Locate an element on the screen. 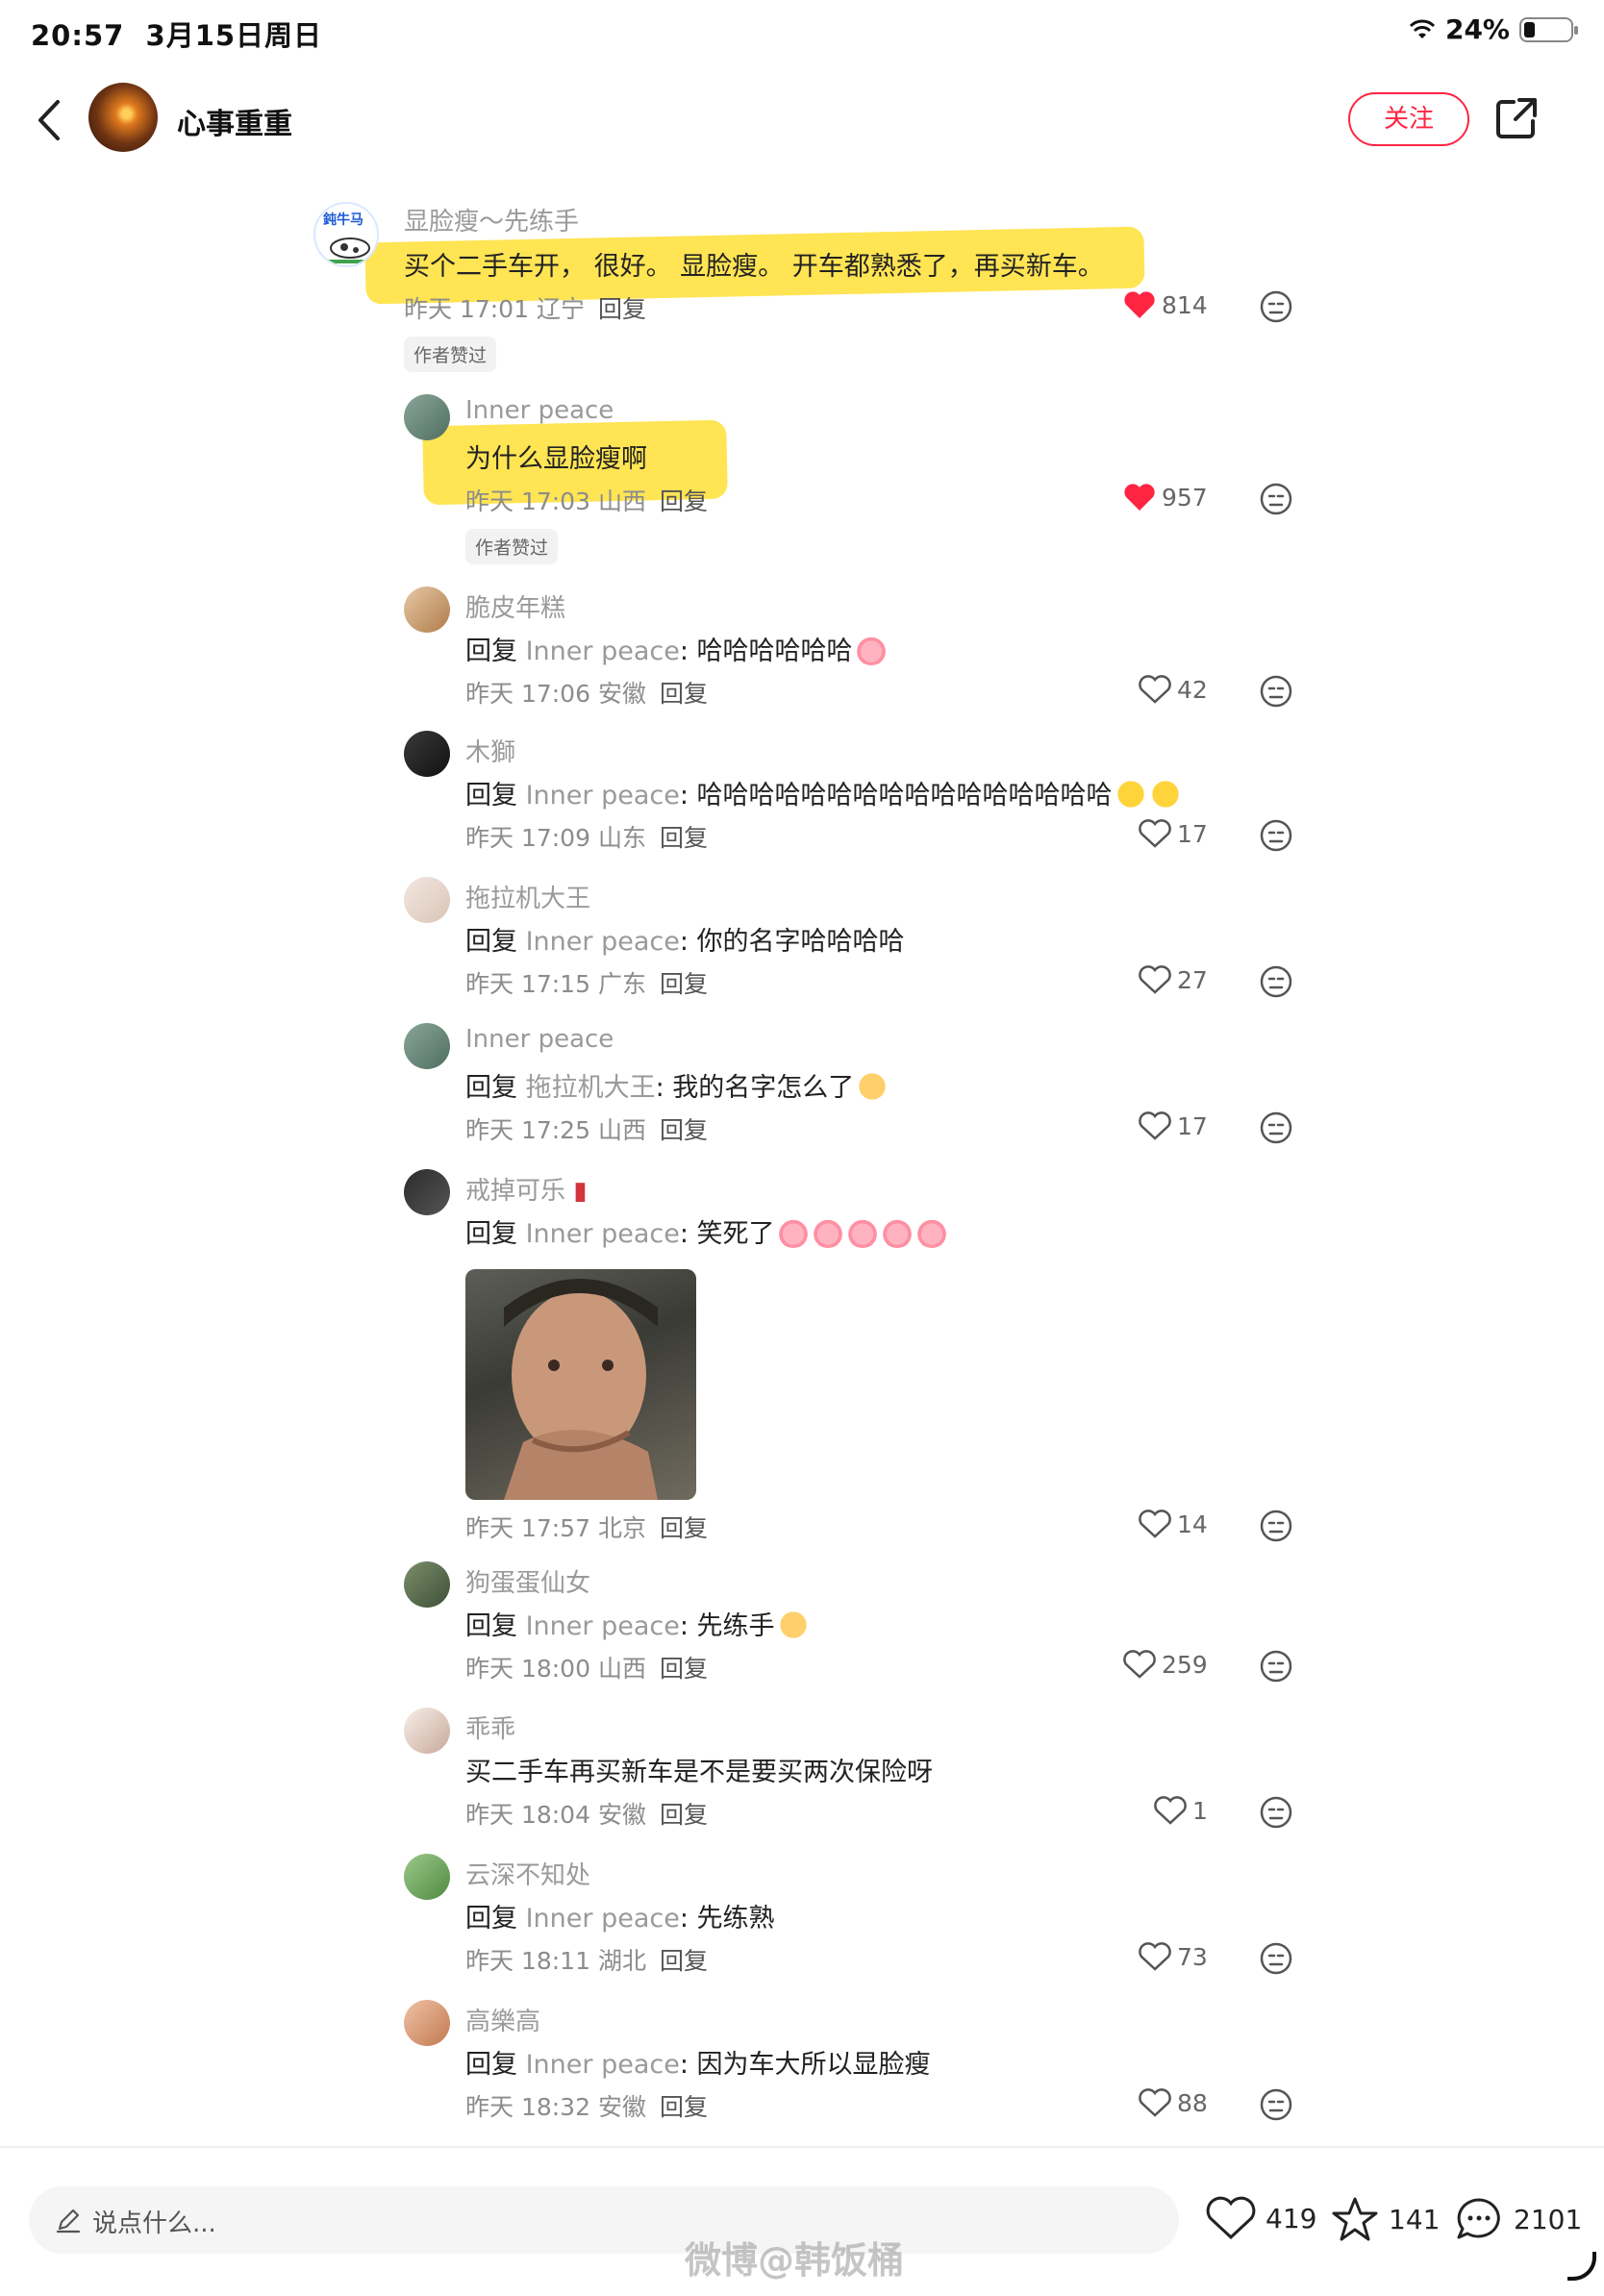 The image size is (1604, 2296). comment-username: 拖拉机大王 is located at coordinates (527, 896).